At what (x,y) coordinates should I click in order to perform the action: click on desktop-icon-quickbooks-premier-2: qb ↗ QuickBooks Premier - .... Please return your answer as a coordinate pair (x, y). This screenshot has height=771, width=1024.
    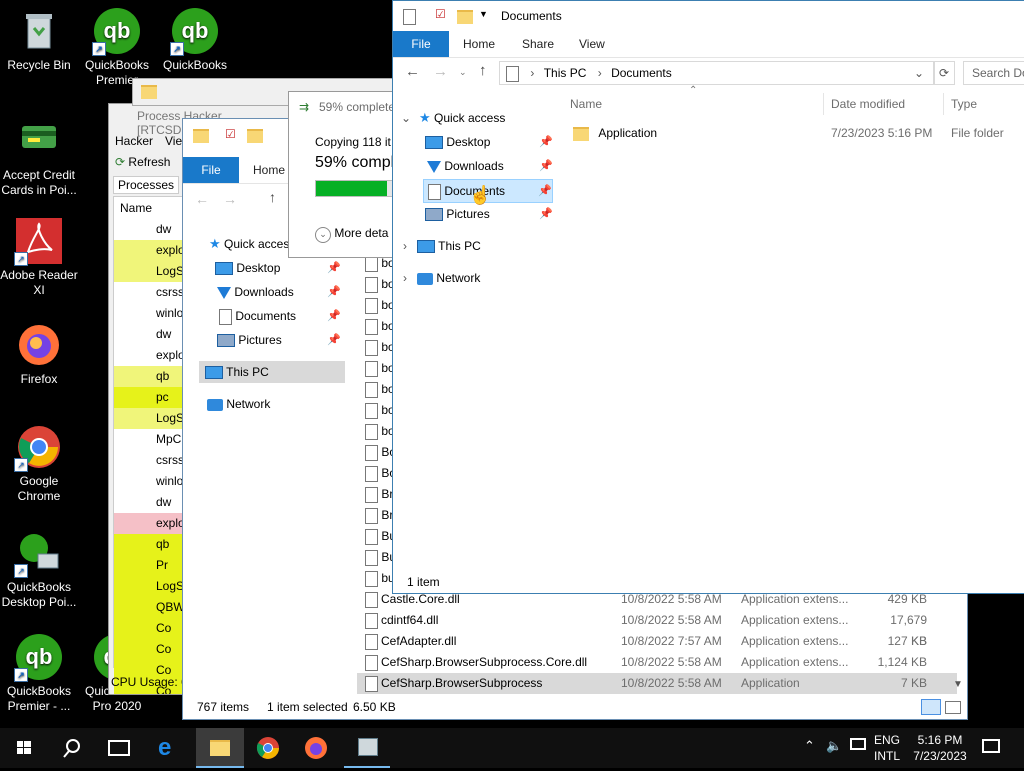
    Looking at the image, I should click on (39, 674).